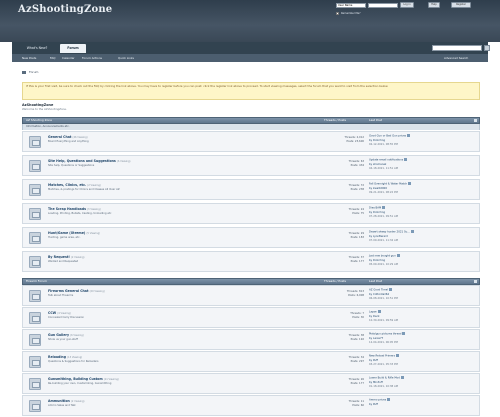  Describe the element at coordinates (457, 48) in the screenshot. I see `search-input` at that location.